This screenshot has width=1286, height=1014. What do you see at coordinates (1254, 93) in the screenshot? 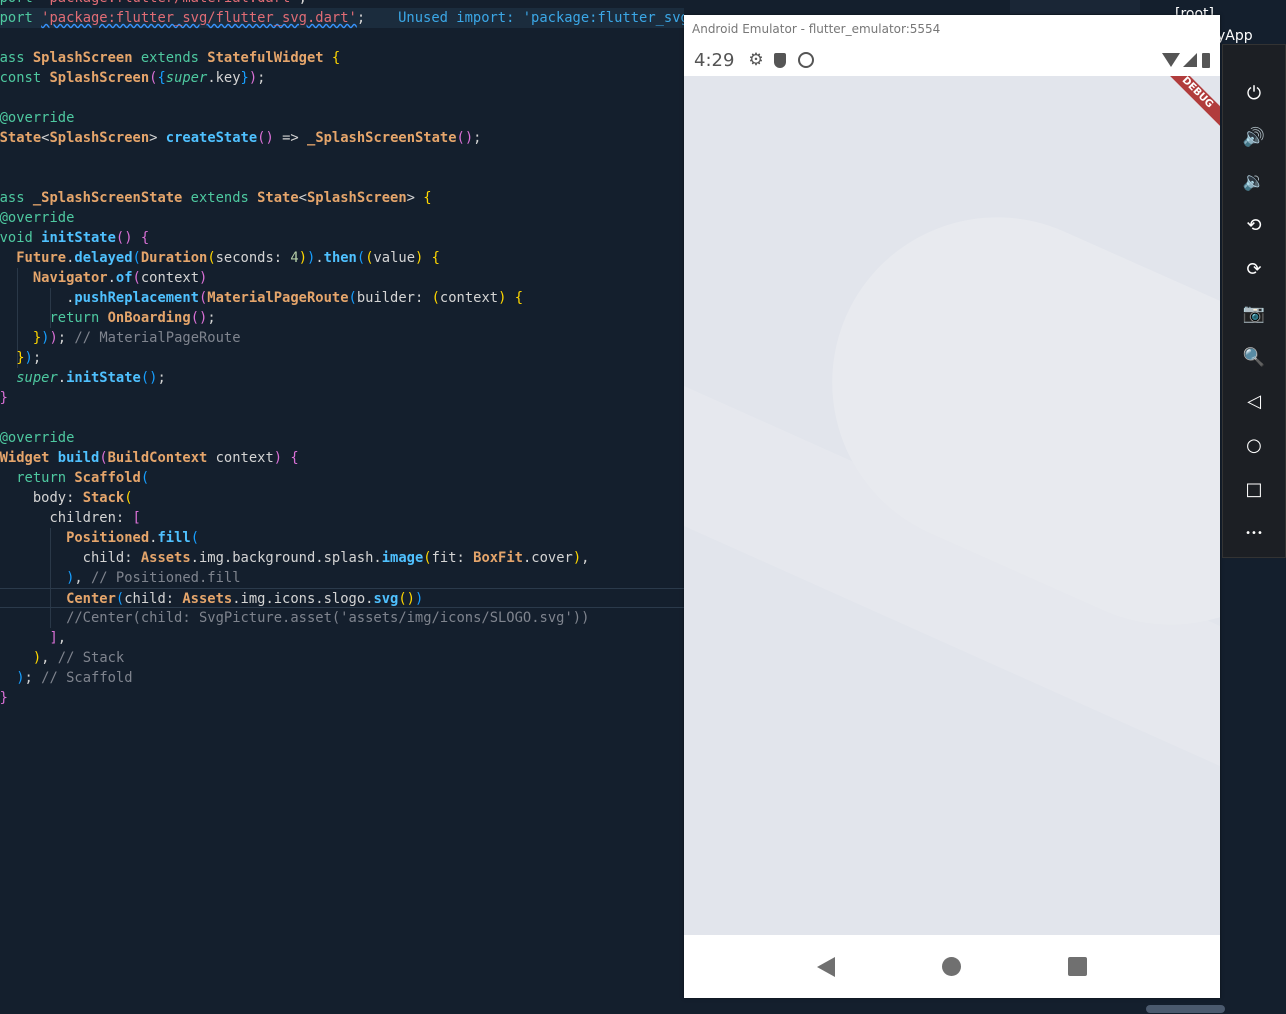
I see `power-icon: ⏻` at bounding box center [1254, 93].